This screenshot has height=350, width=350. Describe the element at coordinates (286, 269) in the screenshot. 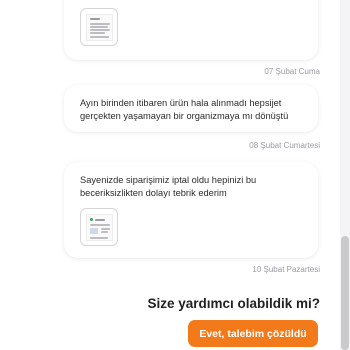

I see `message-timestamp: 10 Şubat Pazartesi` at that location.